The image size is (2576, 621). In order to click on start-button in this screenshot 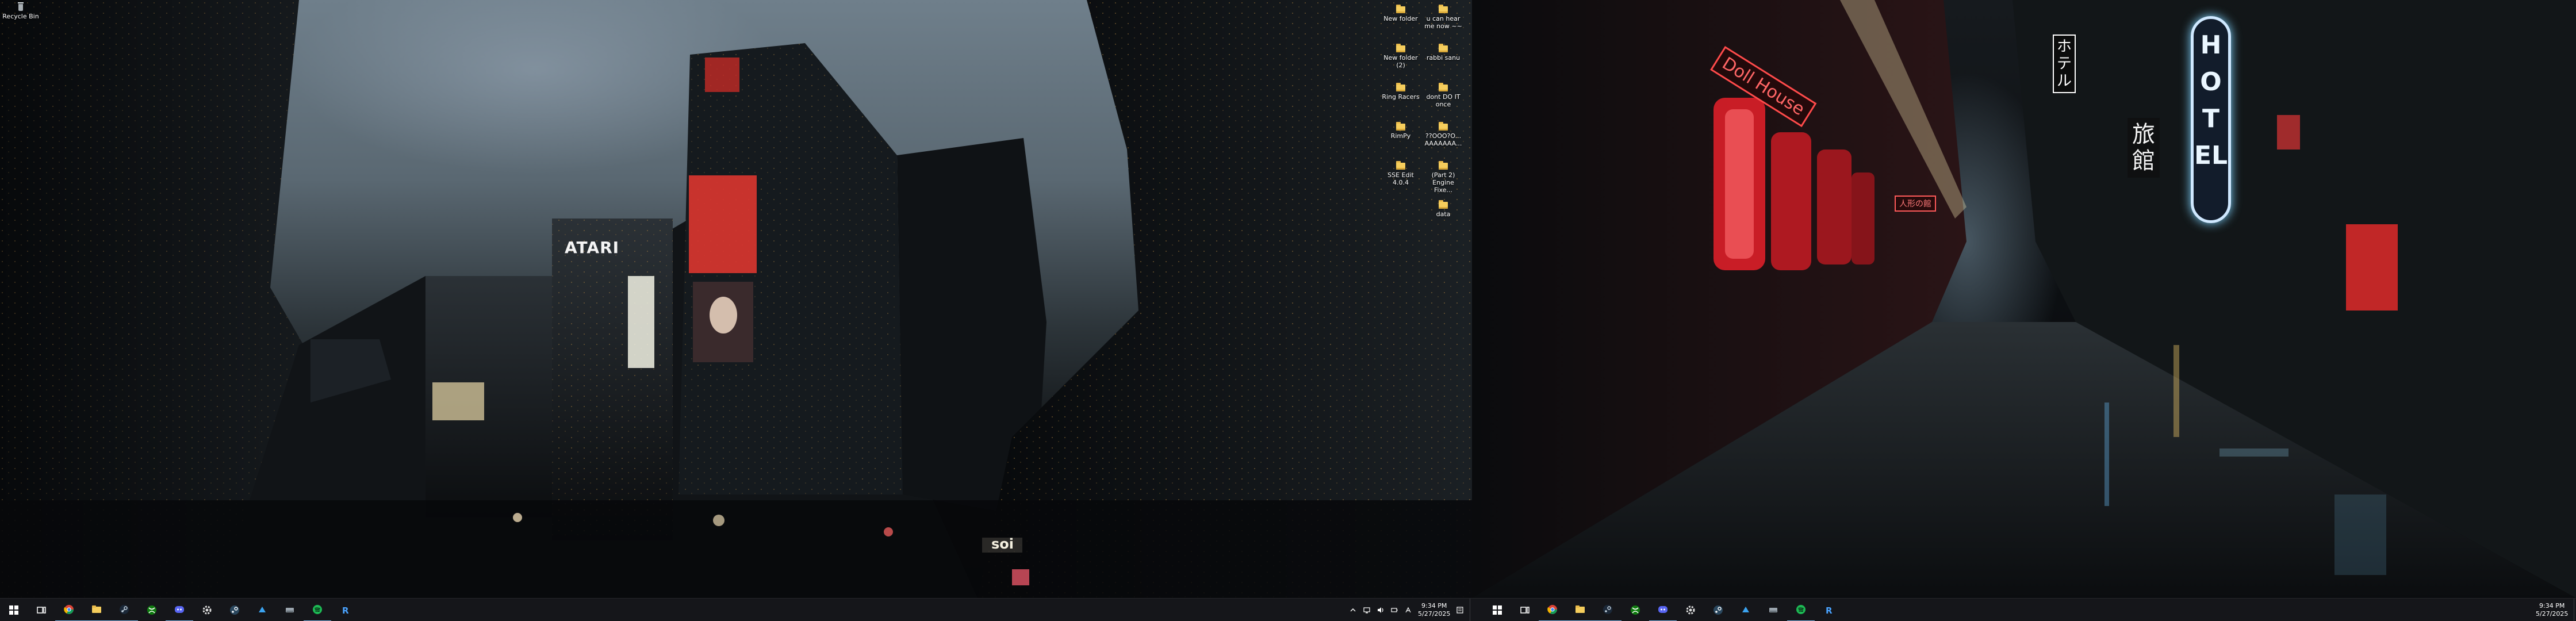, I will do `click(14, 610)`.